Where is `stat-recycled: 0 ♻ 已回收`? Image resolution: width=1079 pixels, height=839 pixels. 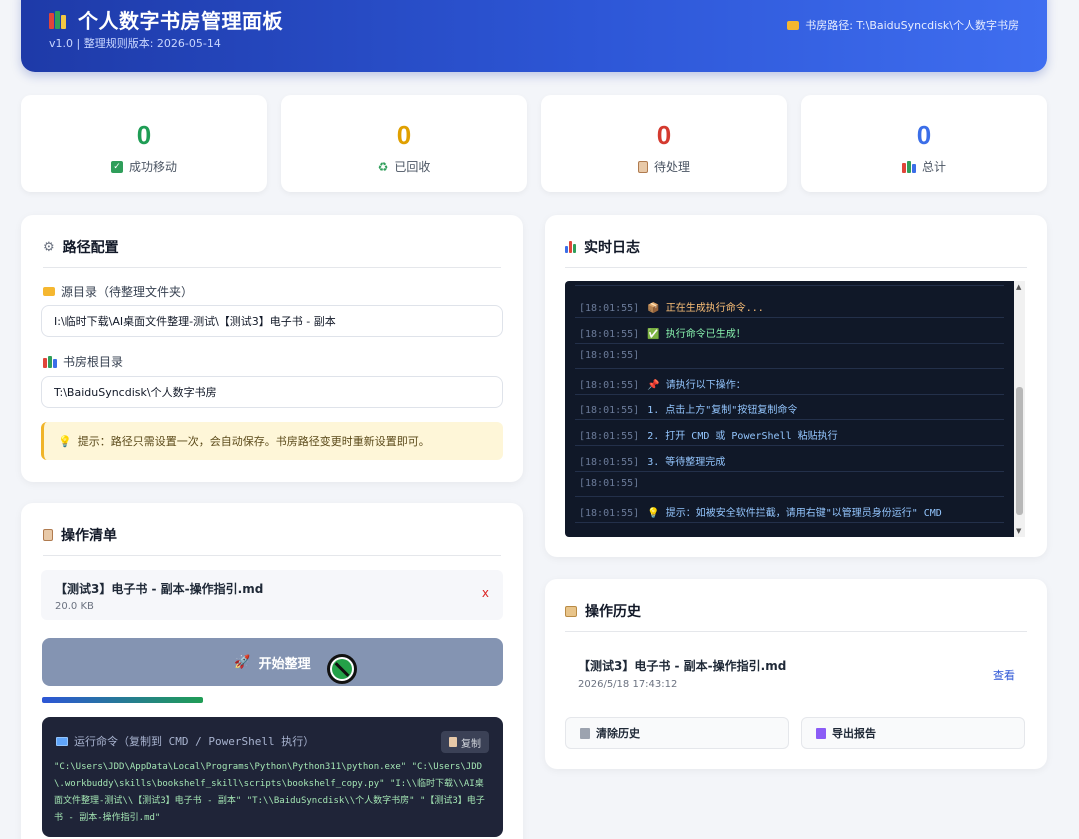 stat-recycled: 0 ♻ 已回收 is located at coordinates (404, 143).